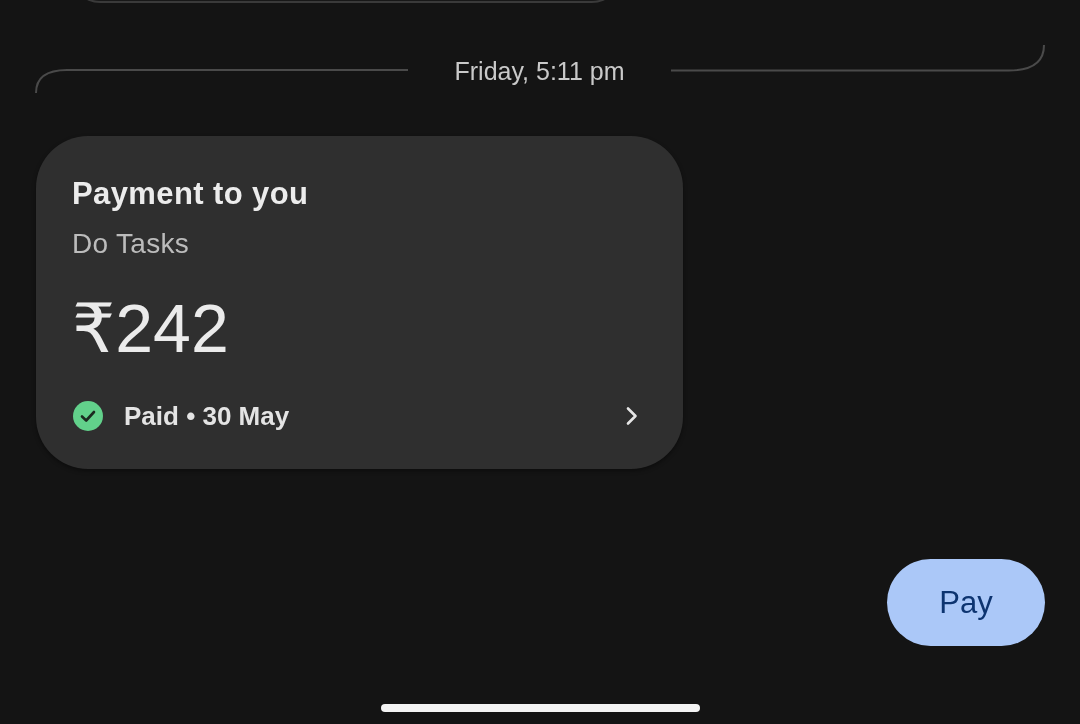 The width and height of the screenshot is (1080, 724). What do you see at coordinates (966, 602) in the screenshot?
I see `pay-button: Pay` at bounding box center [966, 602].